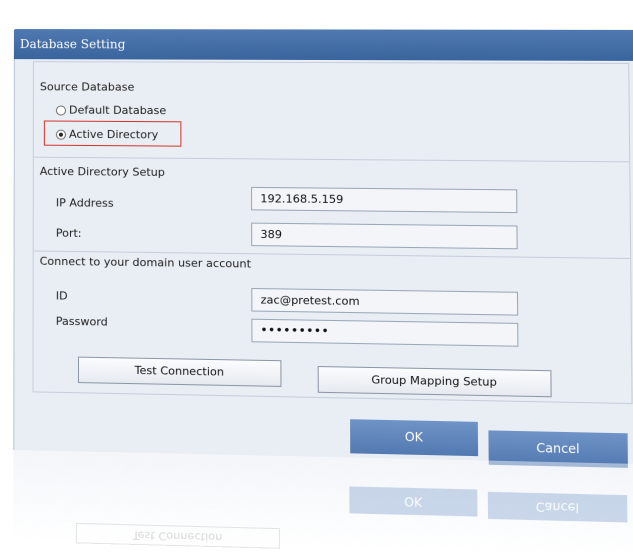  What do you see at coordinates (68, 233) in the screenshot?
I see `port-label: Port:` at bounding box center [68, 233].